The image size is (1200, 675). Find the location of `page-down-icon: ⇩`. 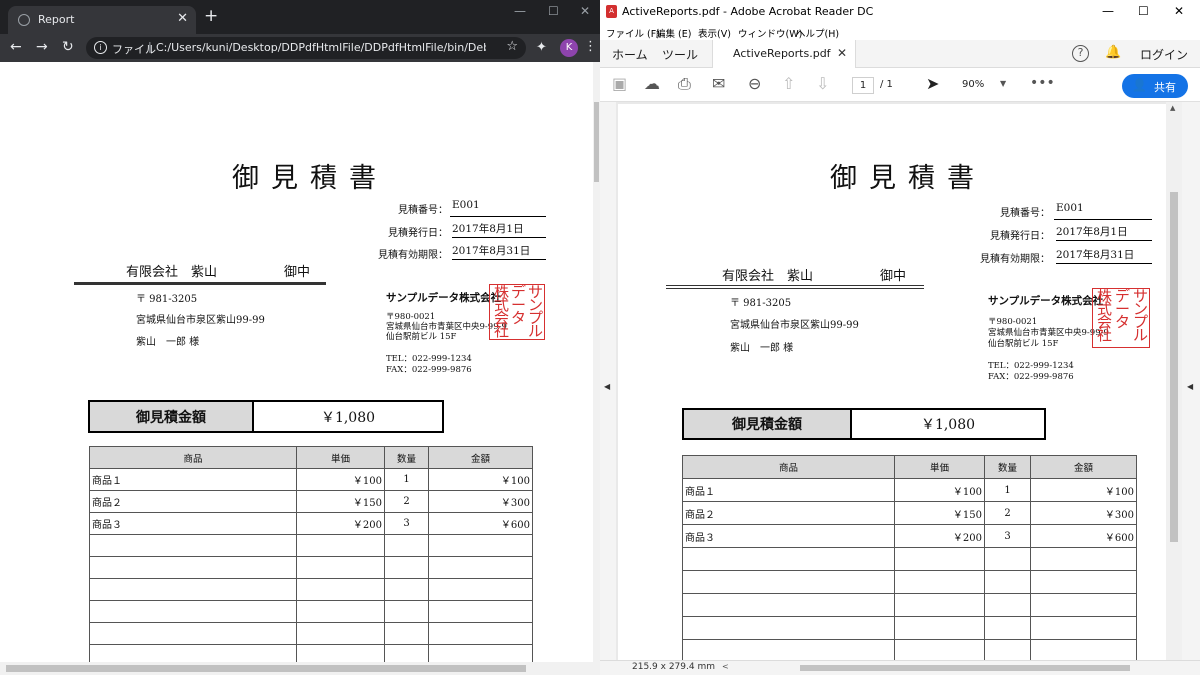

page-down-icon: ⇩ is located at coordinates (822, 84).